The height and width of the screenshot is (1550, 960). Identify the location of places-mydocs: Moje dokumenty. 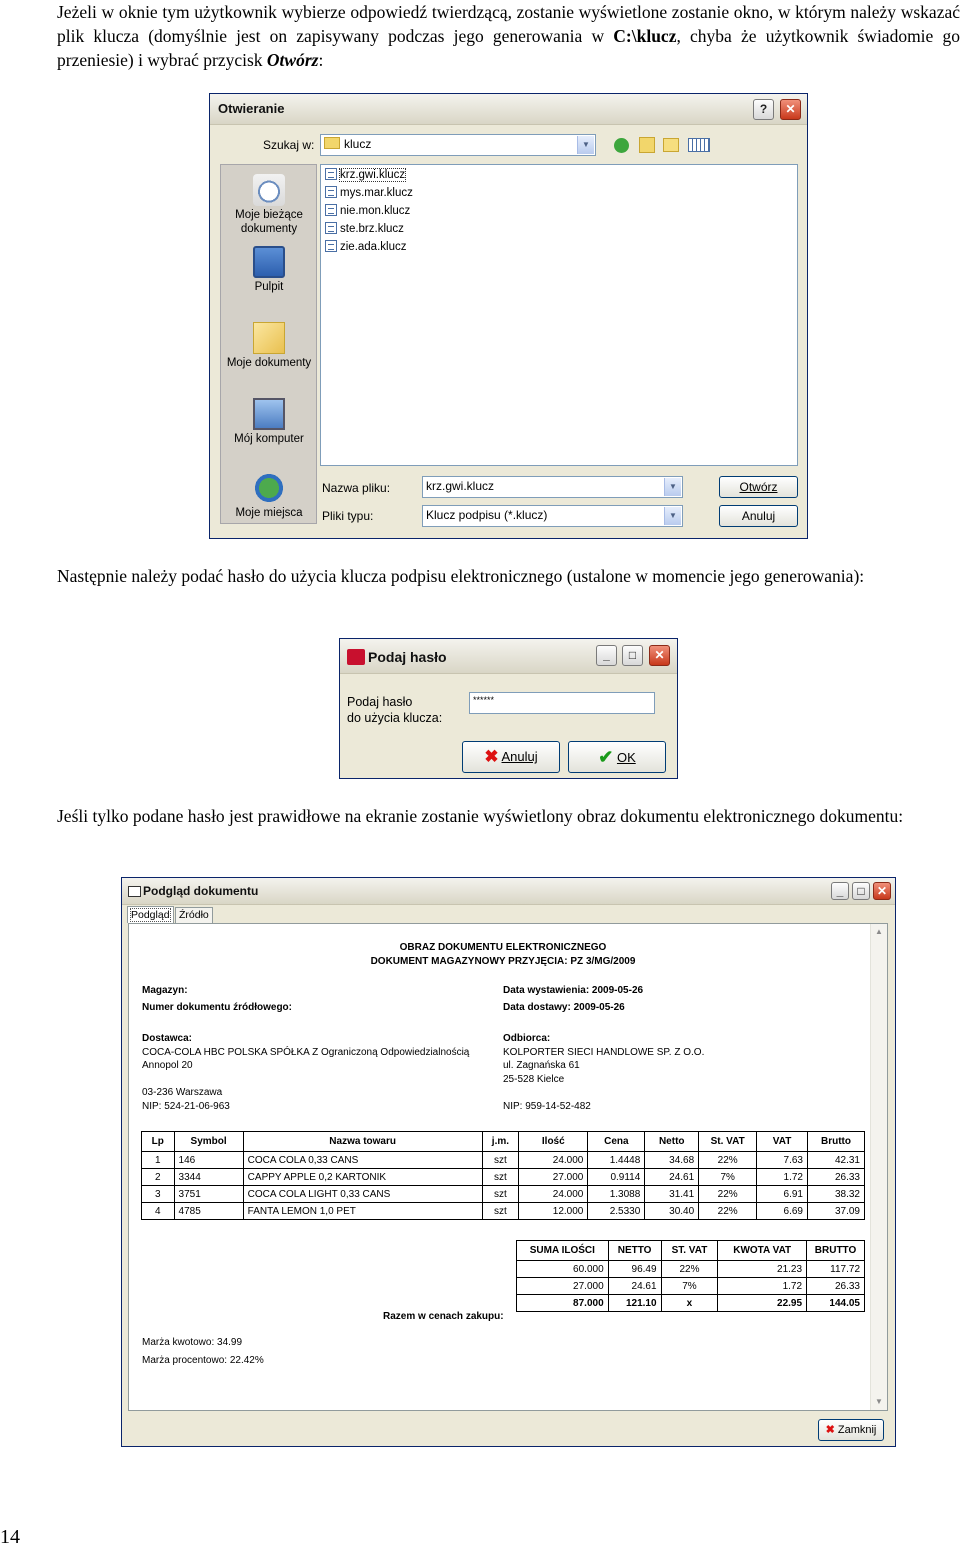
(269, 346).